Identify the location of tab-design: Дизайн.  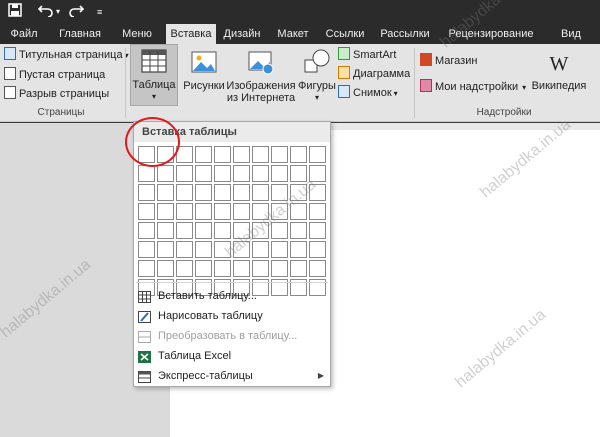
(242, 34).